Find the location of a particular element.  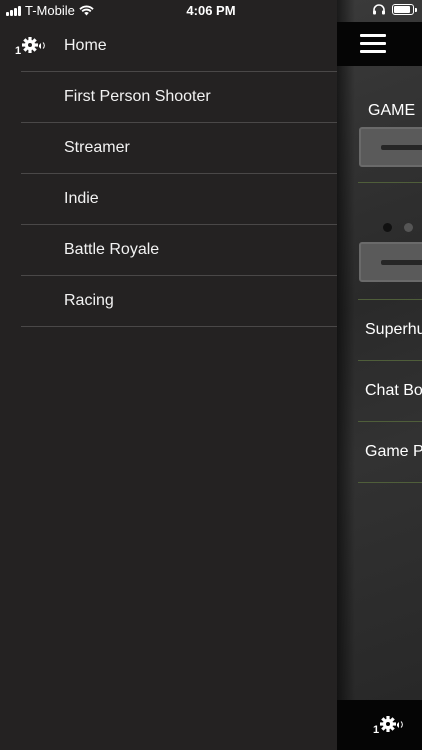

section-title: GAME is located at coordinates (392, 110).